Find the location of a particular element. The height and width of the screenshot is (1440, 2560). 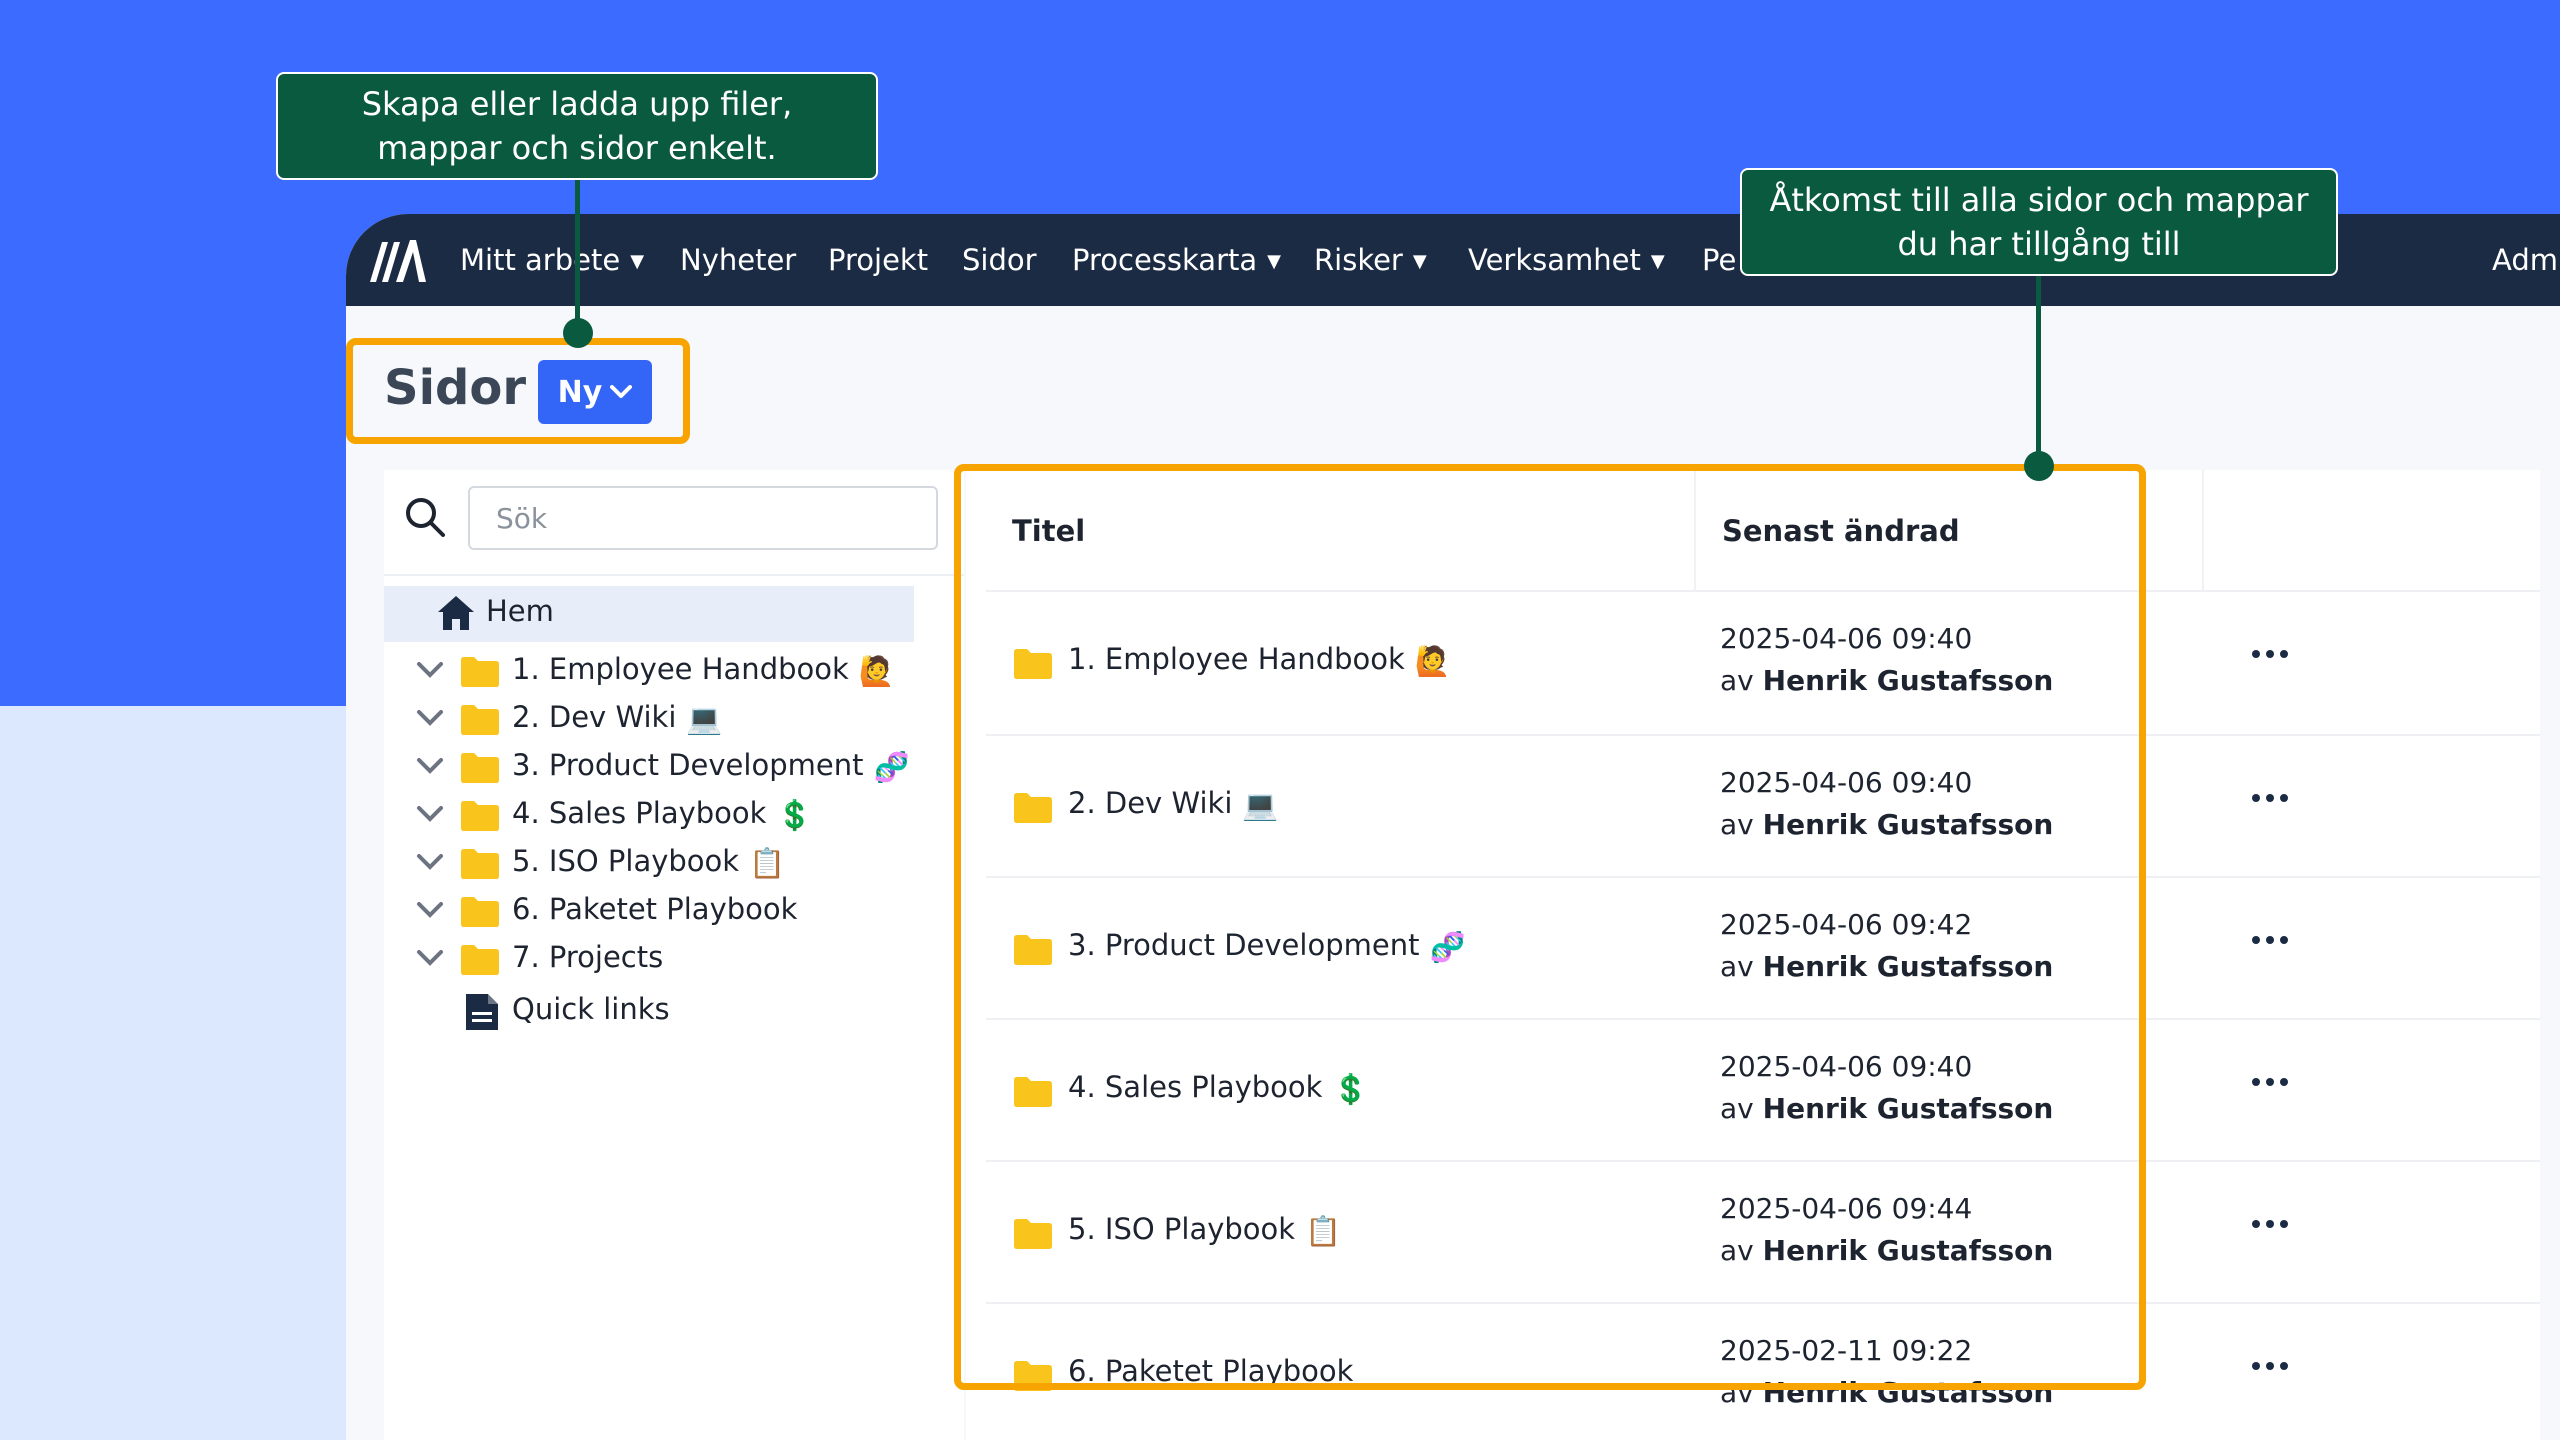

tree-item-label: 7. Projects is located at coordinates (588, 957).